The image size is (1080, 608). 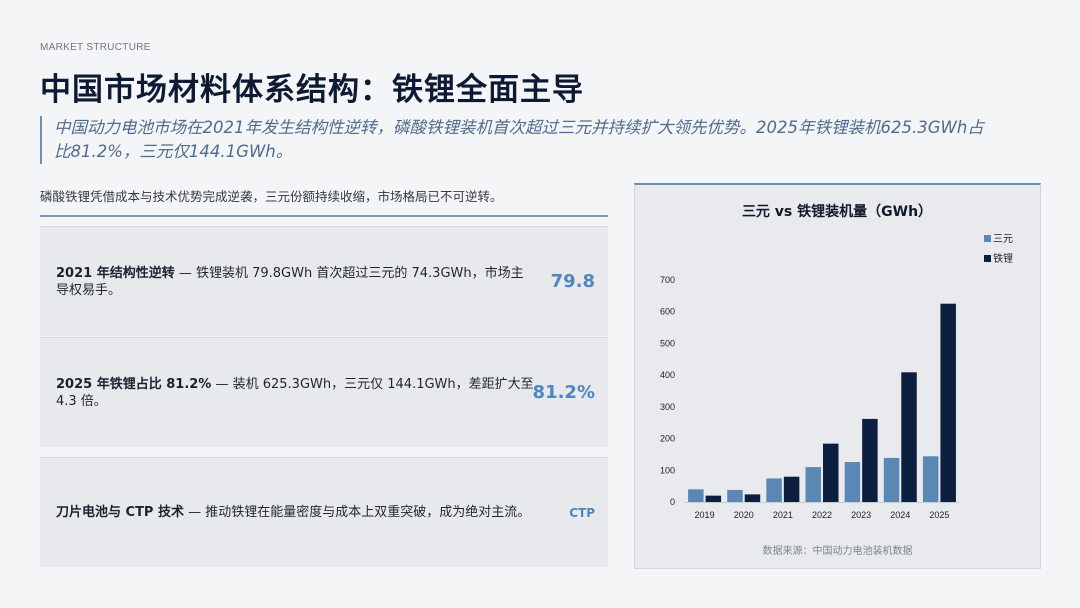 What do you see at coordinates (1003, 258) in the screenshot?
I see `legend-label: 铁锂` at bounding box center [1003, 258].